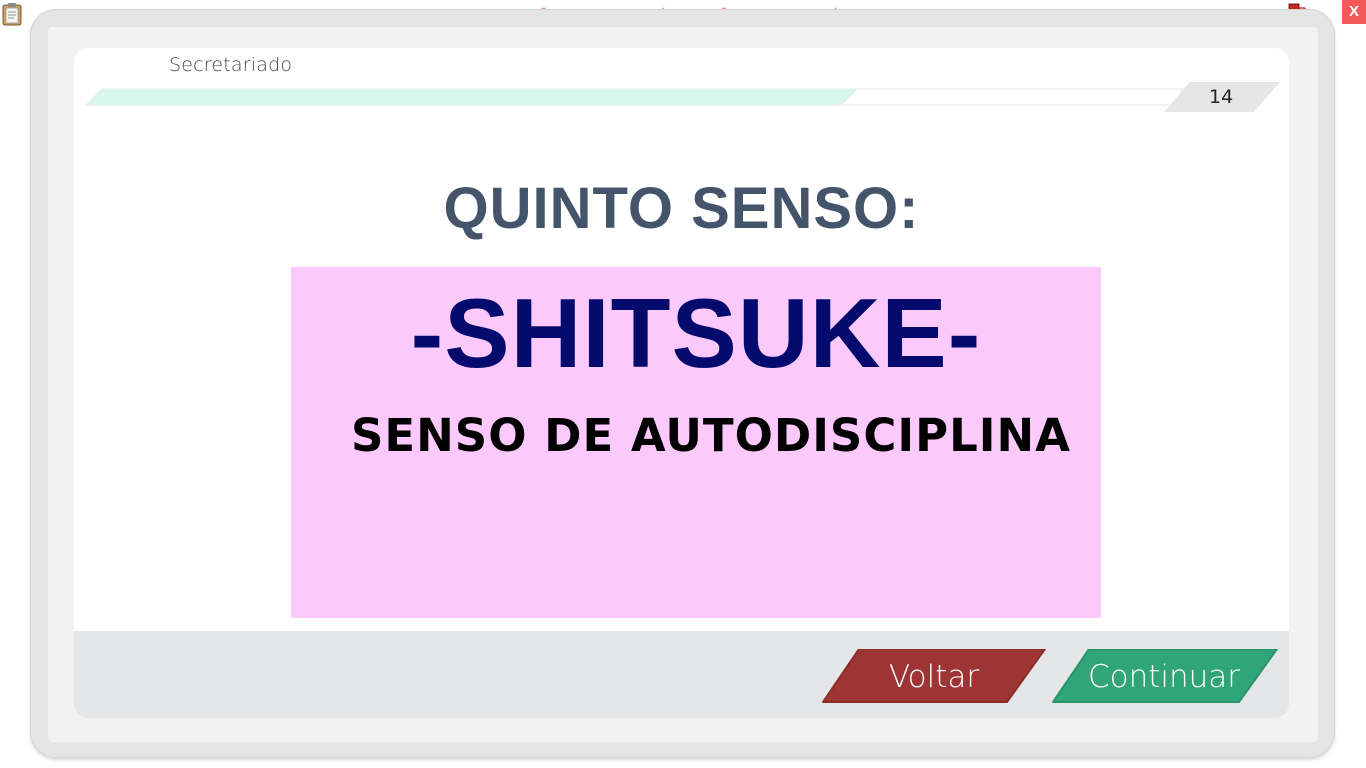 The width and height of the screenshot is (1366, 768). I want to click on clipboard-icon, so click(12, 14).